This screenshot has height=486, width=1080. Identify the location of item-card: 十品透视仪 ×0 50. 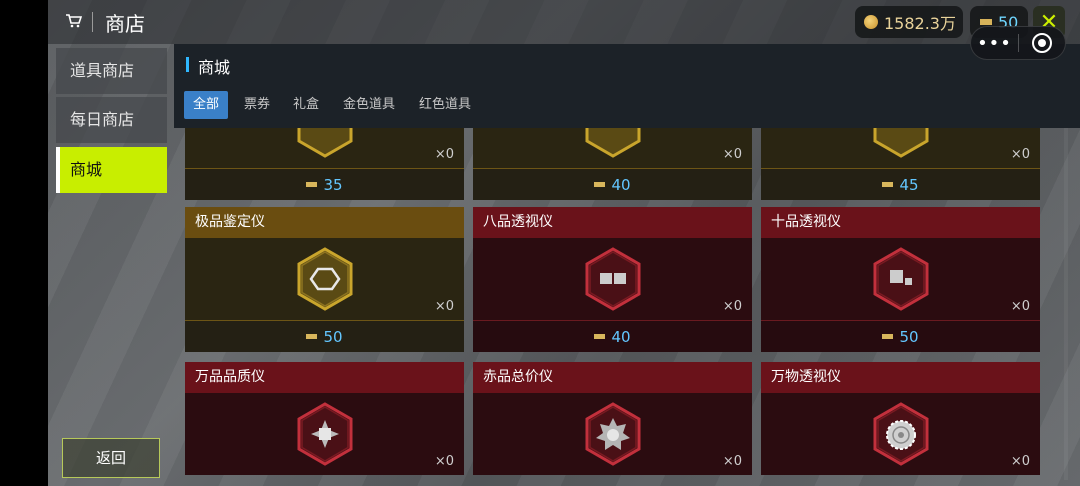
(900, 279).